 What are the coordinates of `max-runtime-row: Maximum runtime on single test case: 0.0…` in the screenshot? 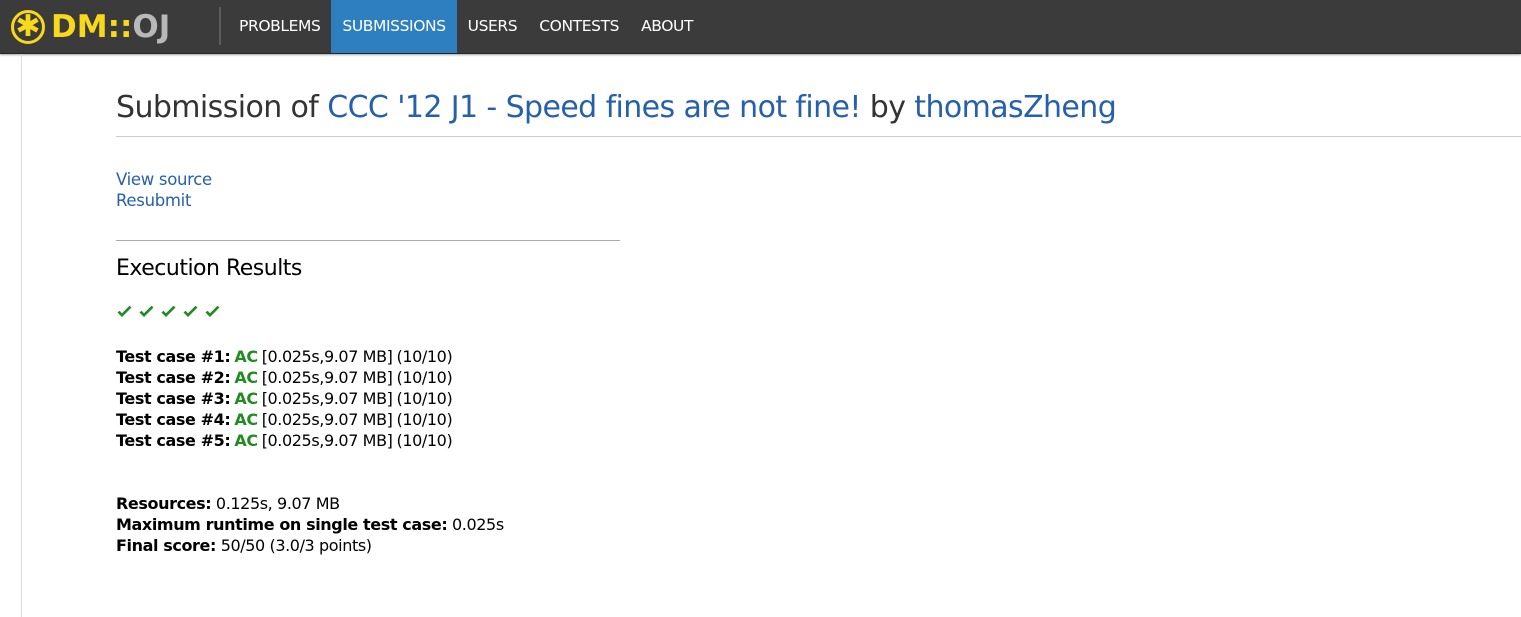 It's located at (310, 524).